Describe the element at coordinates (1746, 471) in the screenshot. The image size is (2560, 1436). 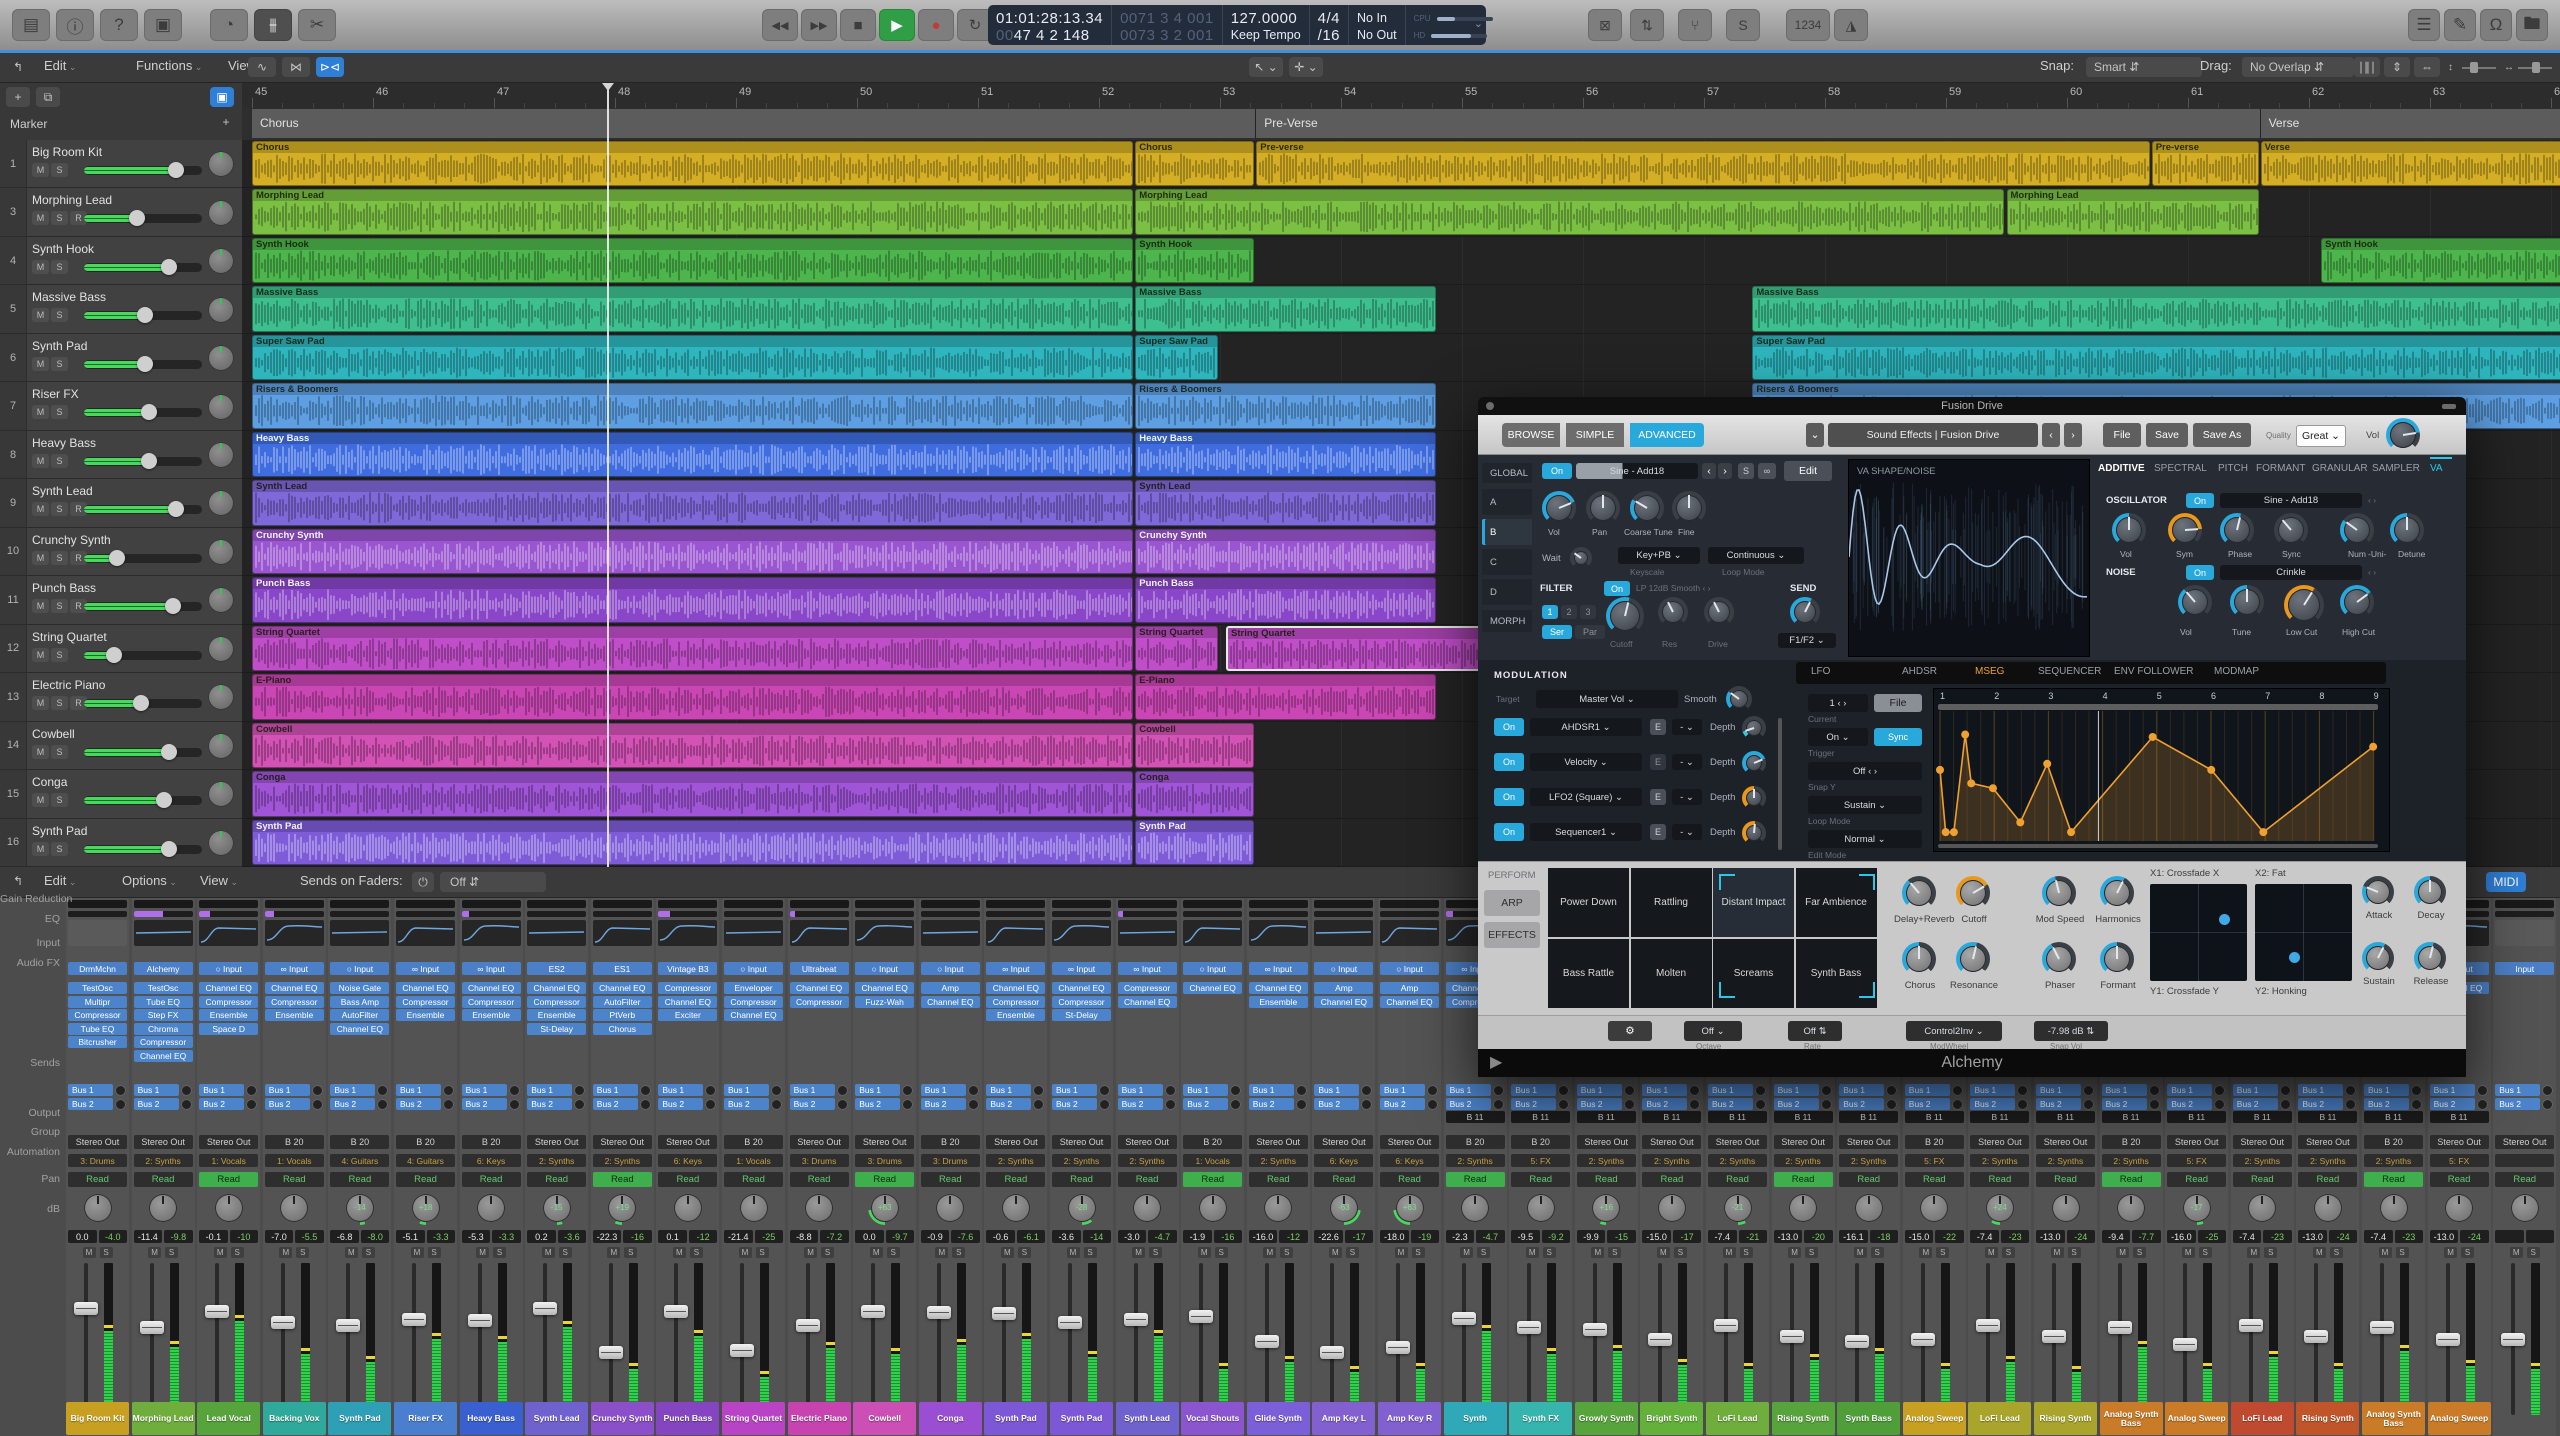
I see `source-solo-button: S` at that location.